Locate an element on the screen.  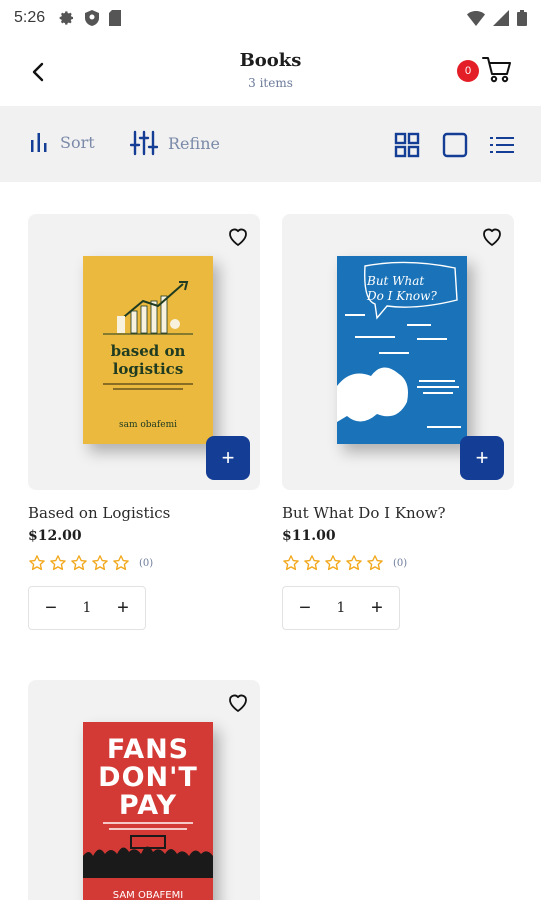
product-card: FANS DON'T PAY SAM OBAFEMI is located at coordinates (144, 790).